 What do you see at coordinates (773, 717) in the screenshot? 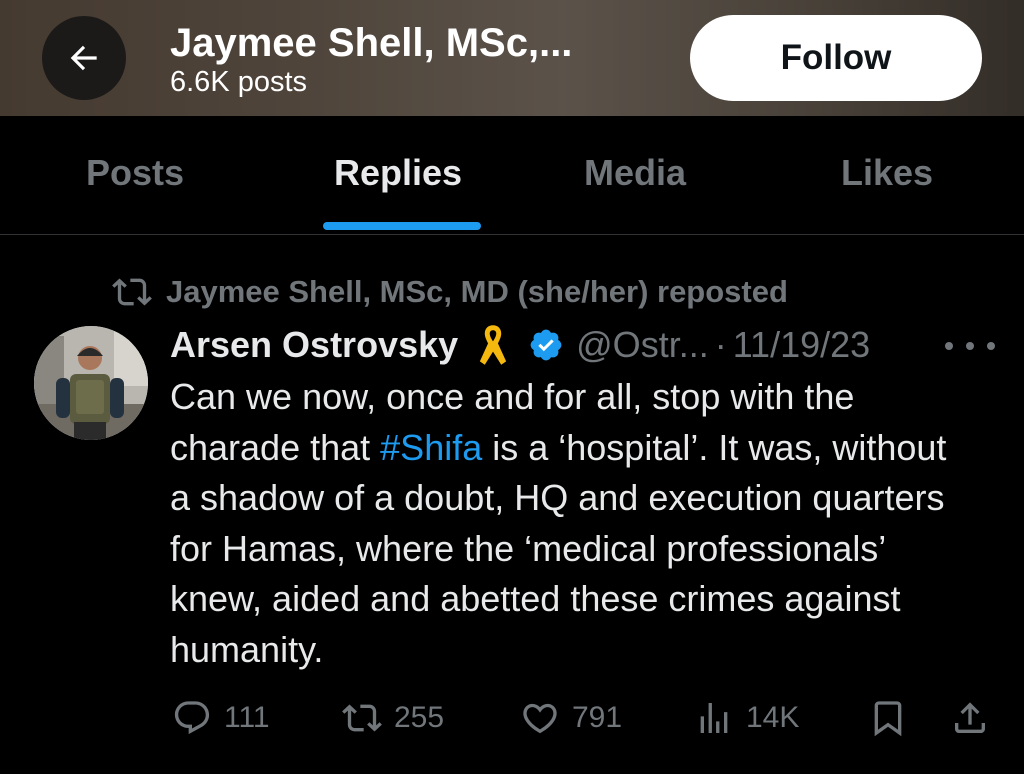
I see `views-count: 14K` at bounding box center [773, 717].